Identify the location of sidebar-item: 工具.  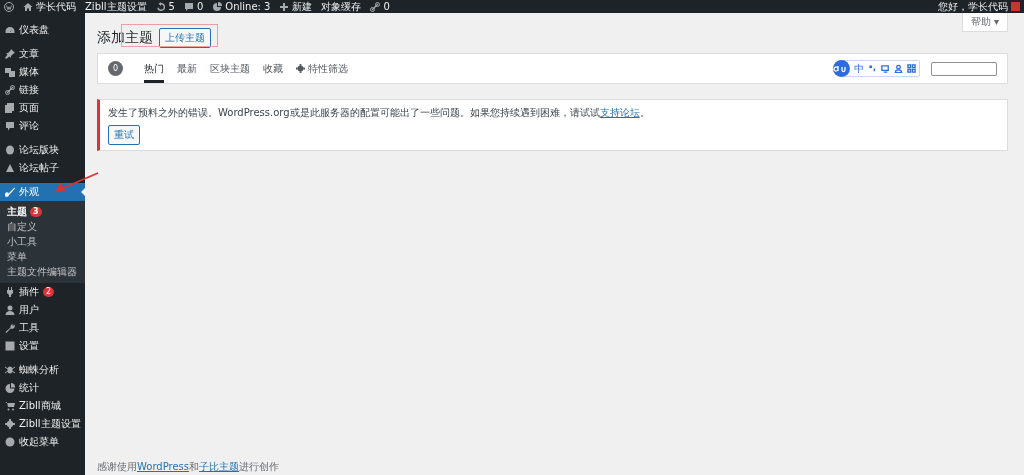
(42, 328).